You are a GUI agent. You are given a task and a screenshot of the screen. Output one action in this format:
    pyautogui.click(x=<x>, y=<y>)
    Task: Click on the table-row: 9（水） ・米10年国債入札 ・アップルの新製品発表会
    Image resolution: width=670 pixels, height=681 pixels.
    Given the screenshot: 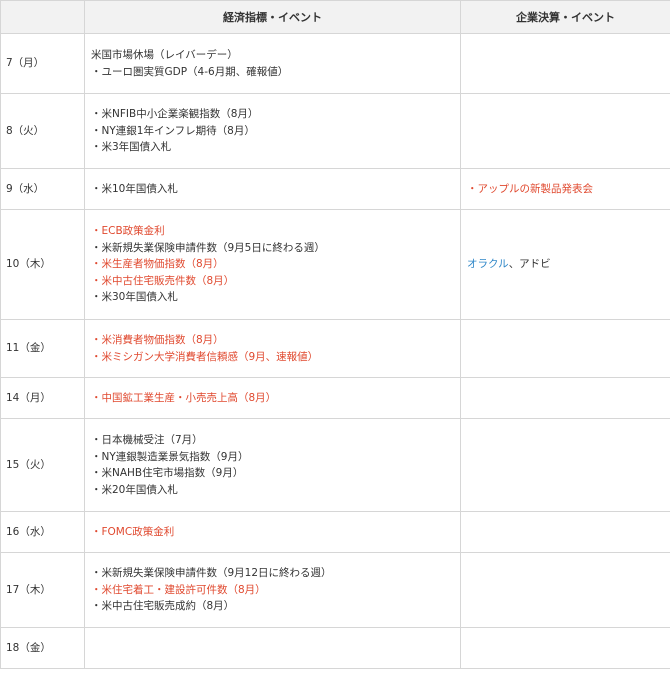 What is the action you would take?
    pyautogui.click(x=335, y=189)
    